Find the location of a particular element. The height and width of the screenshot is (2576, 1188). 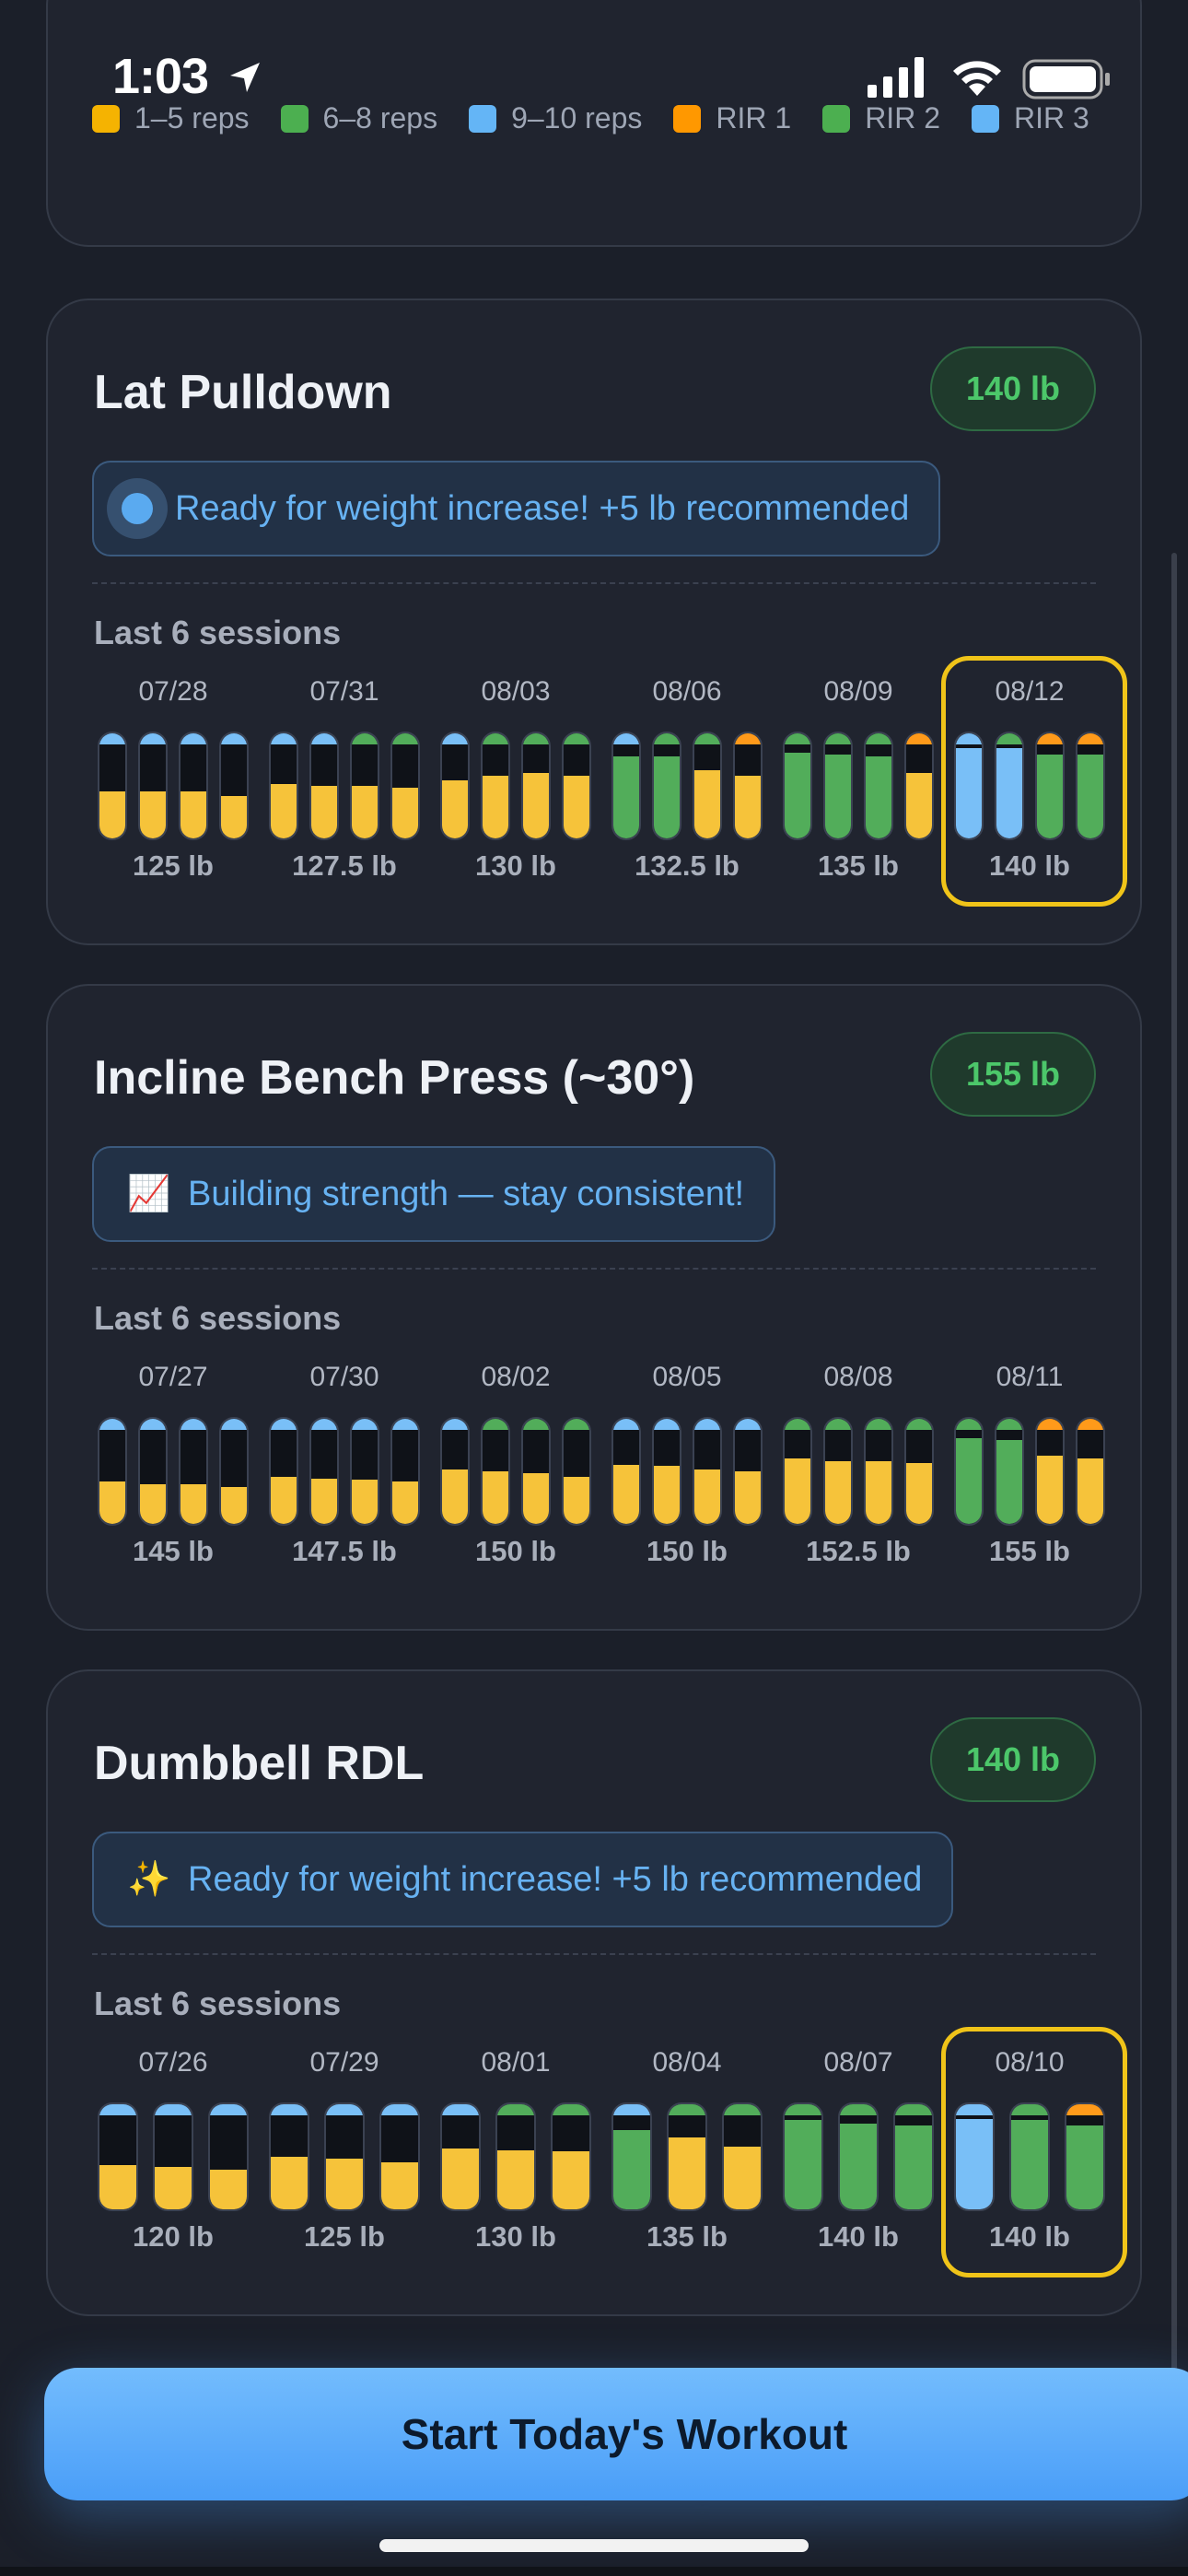

chart-increasing-icon: 📈 is located at coordinates (149, 1194).